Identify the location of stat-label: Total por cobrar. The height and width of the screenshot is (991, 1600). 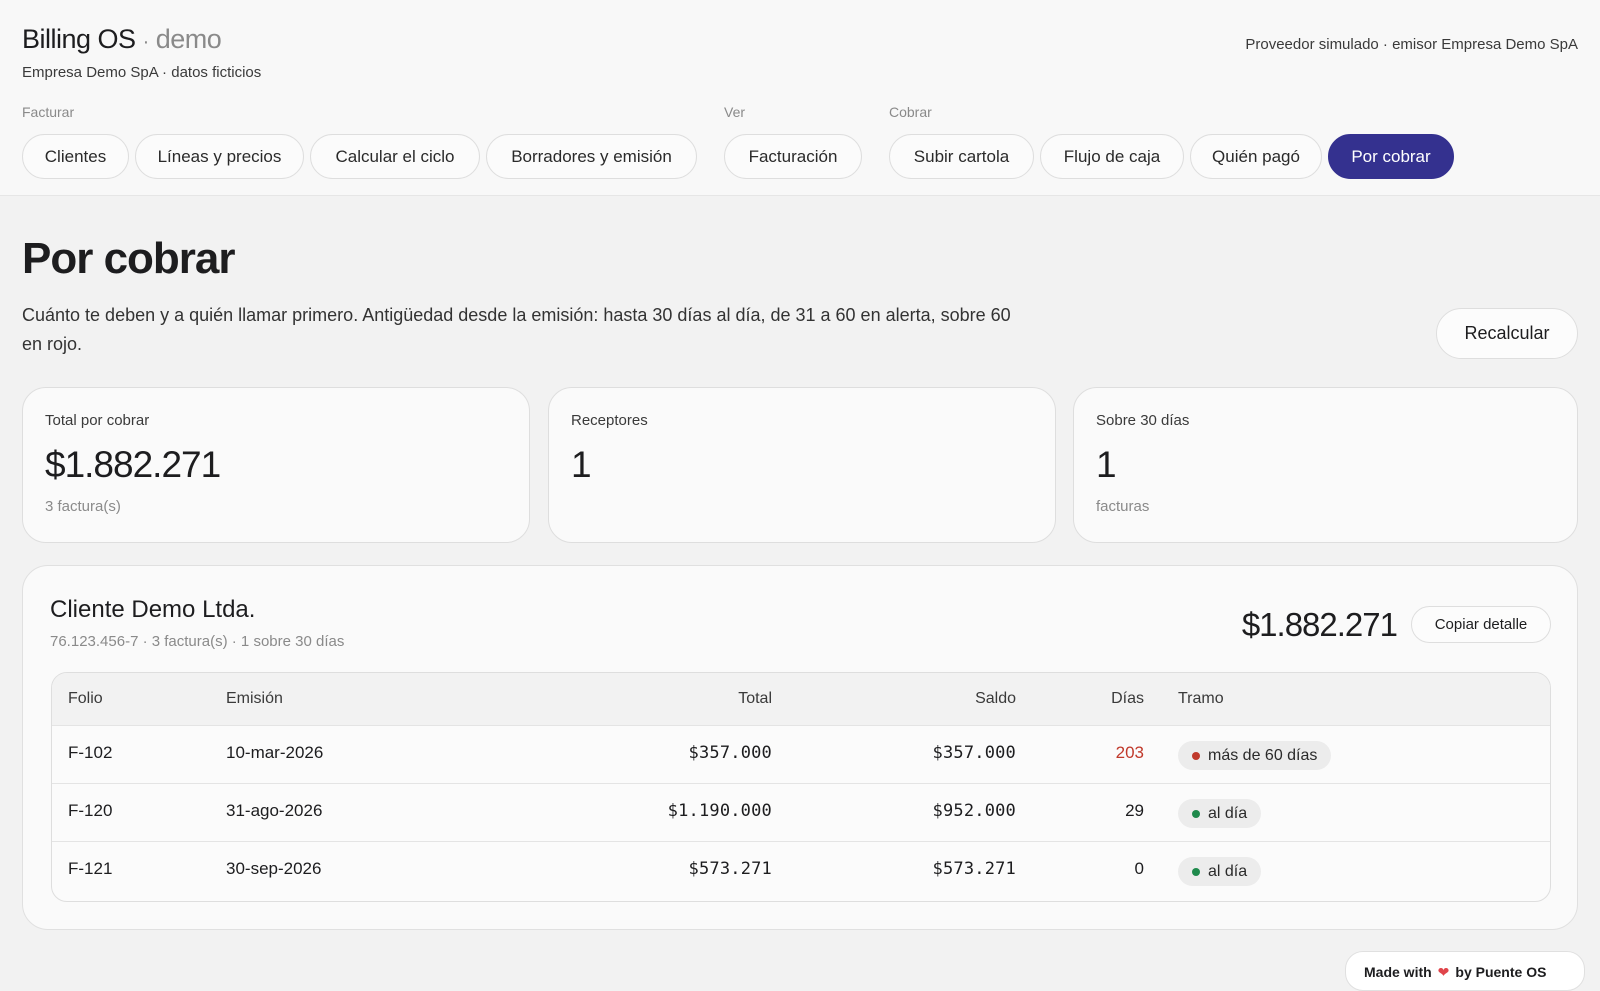
(97, 420).